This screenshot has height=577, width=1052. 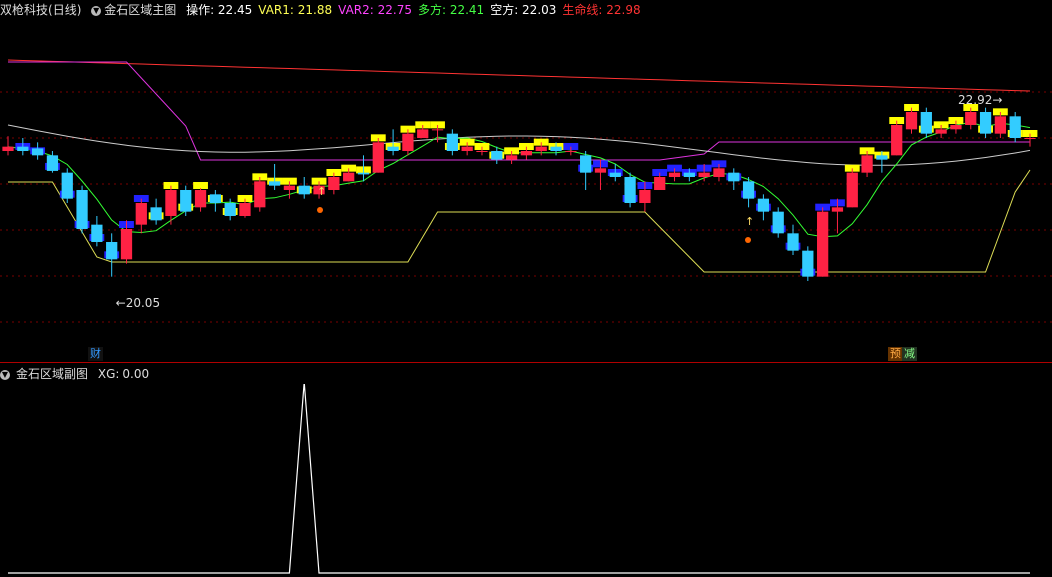 I want to click on indicator-value-0: 操作: 22.45, so click(x=219, y=10).